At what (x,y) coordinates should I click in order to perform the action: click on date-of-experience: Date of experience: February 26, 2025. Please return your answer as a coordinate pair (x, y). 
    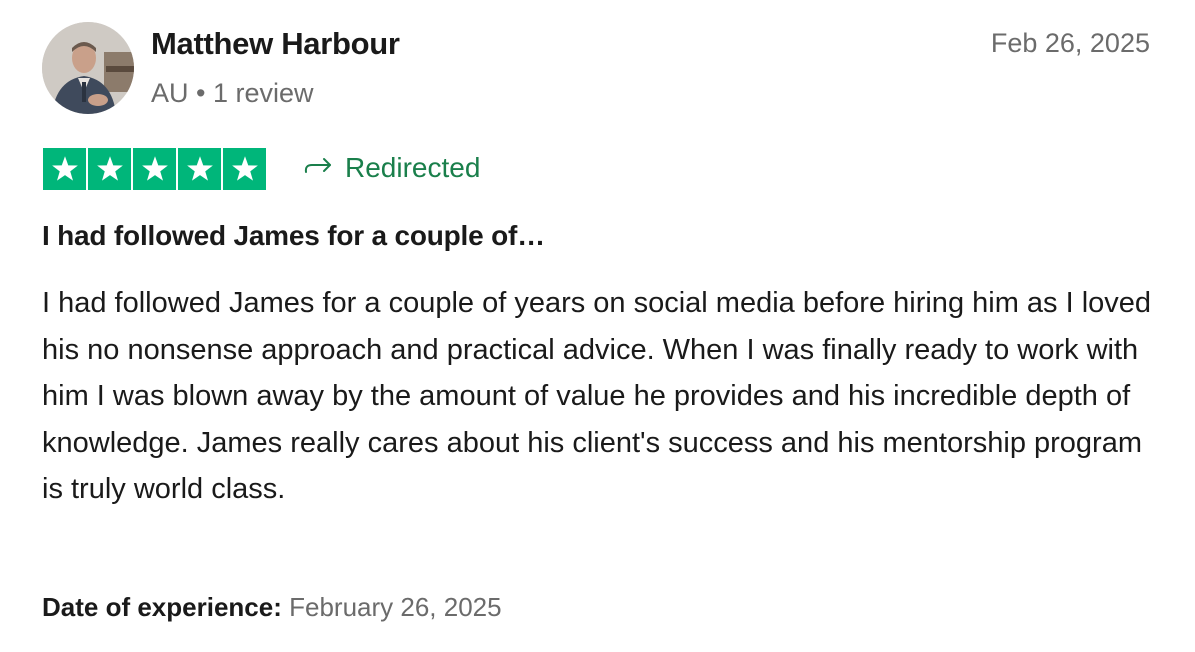
    Looking at the image, I should click on (272, 607).